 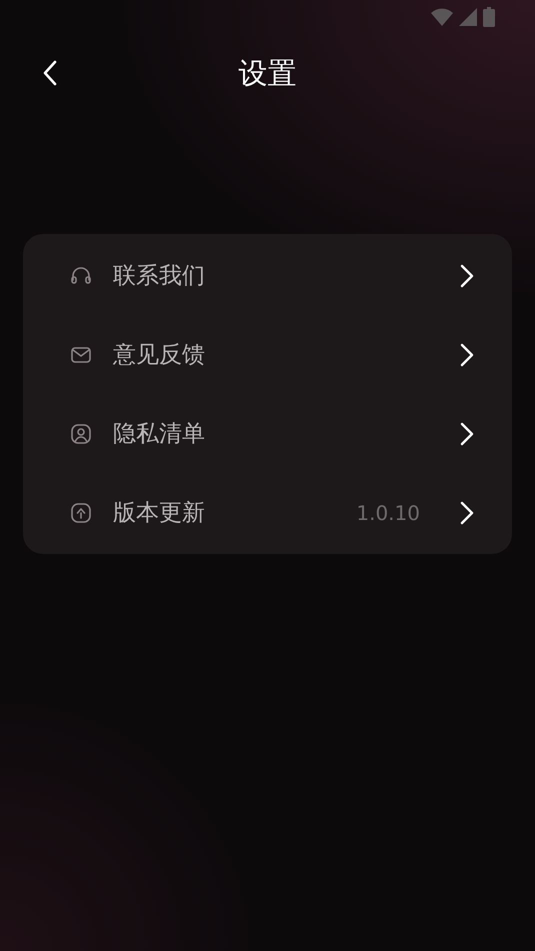 What do you see at coordinates (81, 512) in the screenshot?
I see `upload-icon` at bounding box center [81, 512].